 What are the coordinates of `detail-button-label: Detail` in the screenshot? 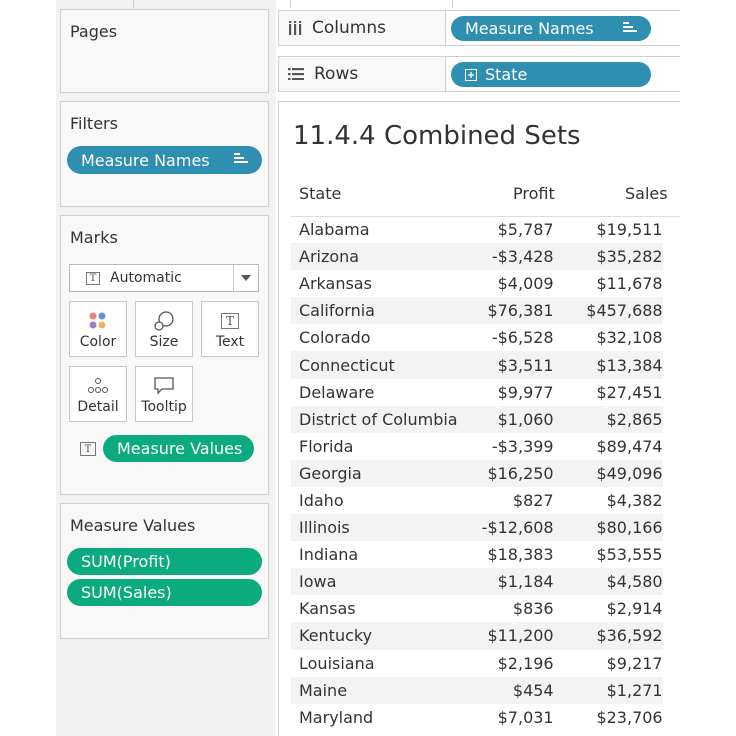 It's located at (98, 407).